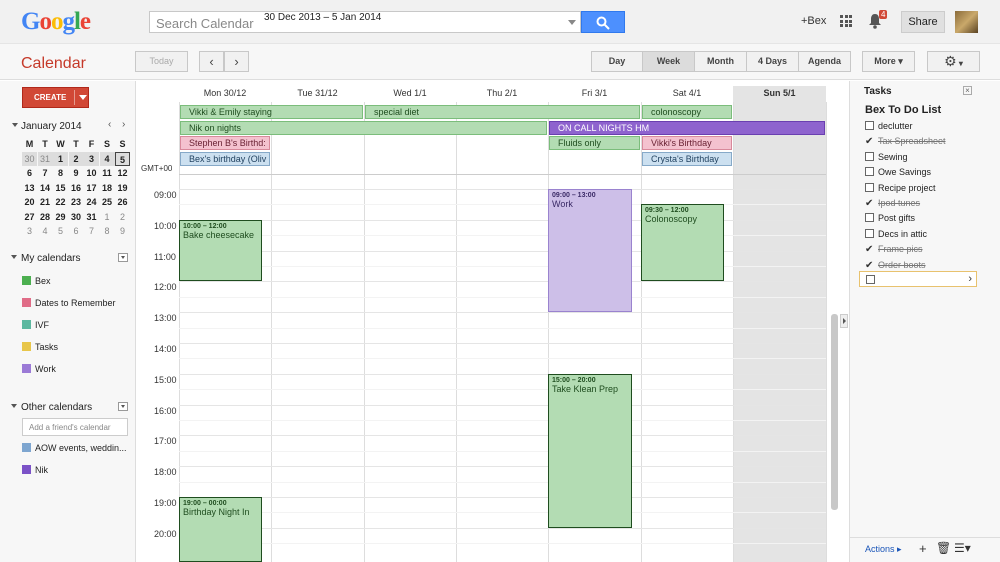  I want to click on day-header: Sat 4/1, so click(687, 95).